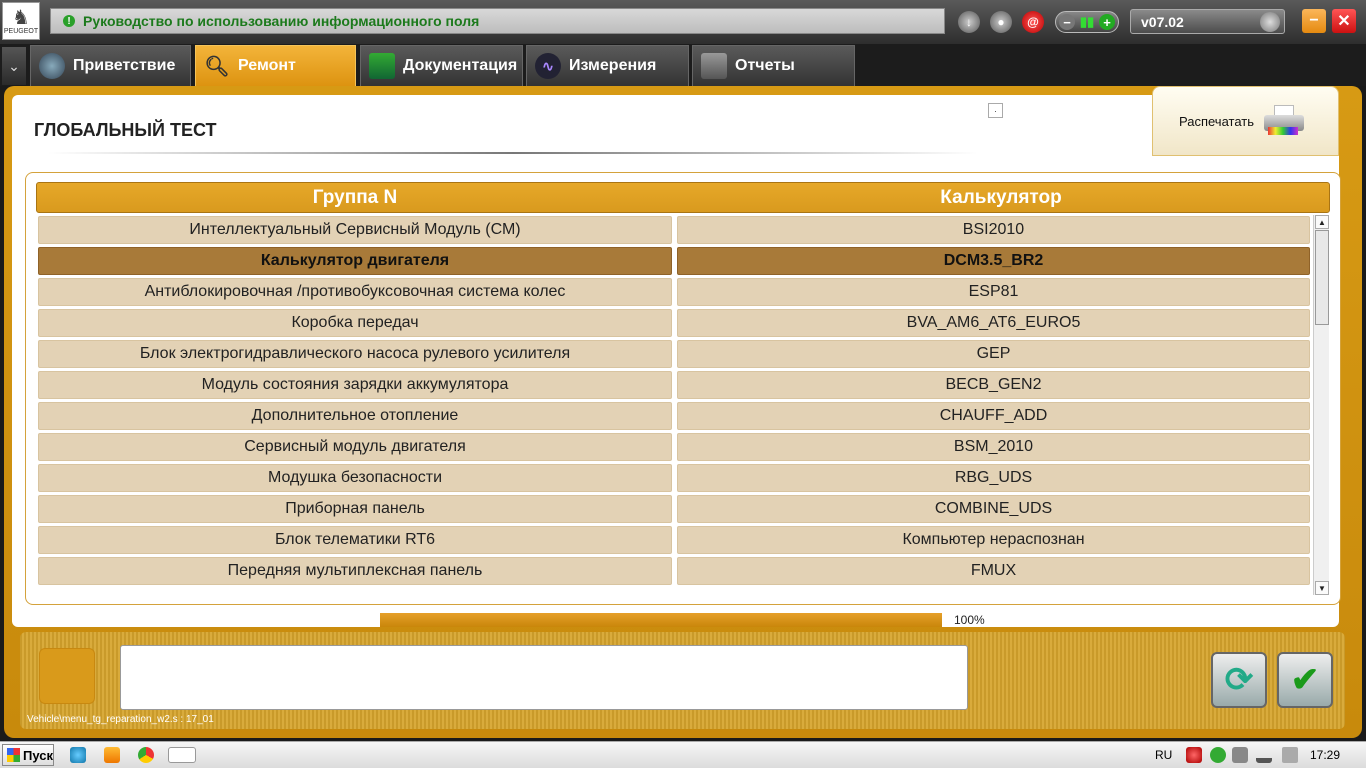 The width and height of the screenshot is (1366, 768). What do you see at coordinates (14, 66) in the screenshot?
I see `chevron-down-icon: ⌄` at bounding box center [14, 66].